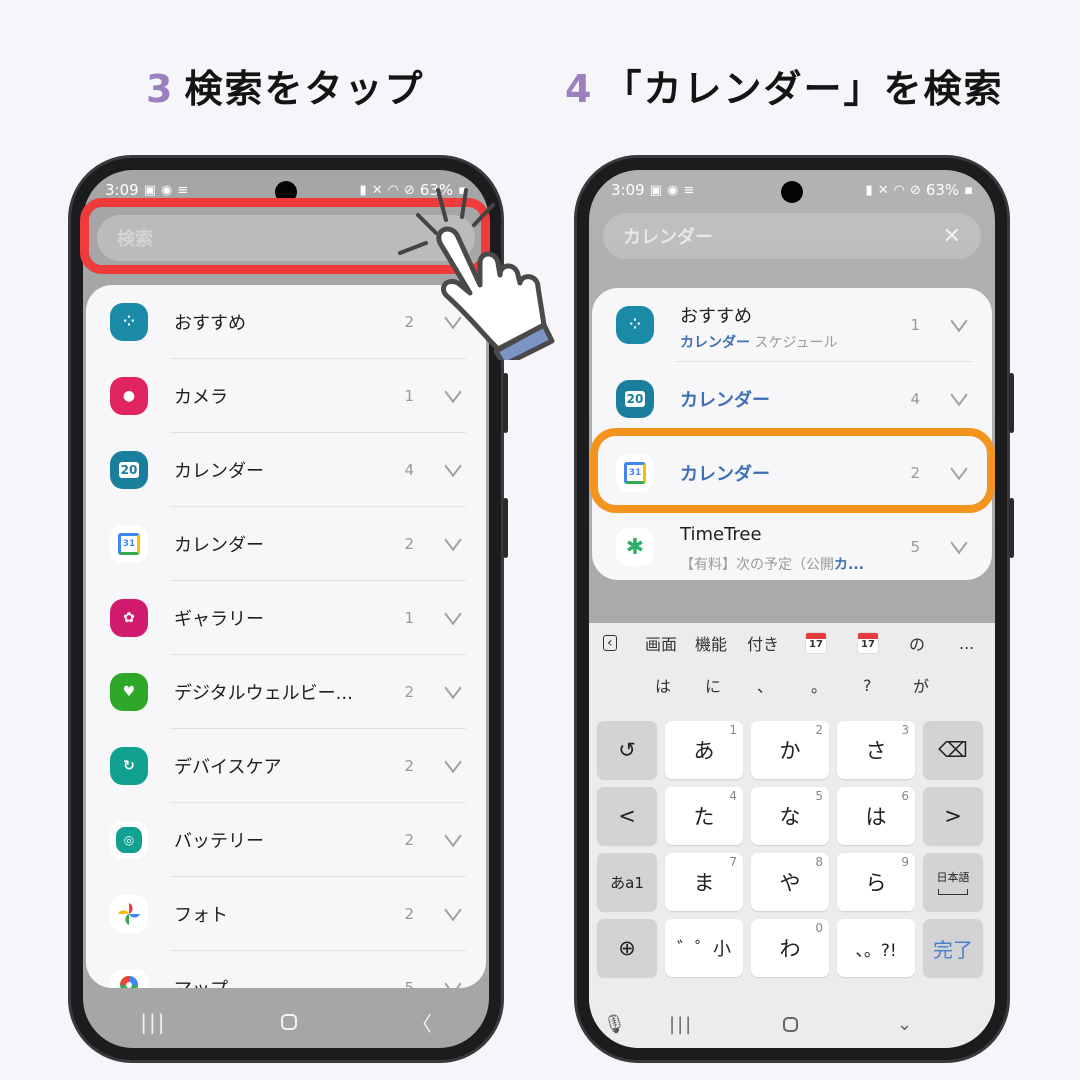  I want to click on key-punctuation: 、。?!, so click(876, 948).